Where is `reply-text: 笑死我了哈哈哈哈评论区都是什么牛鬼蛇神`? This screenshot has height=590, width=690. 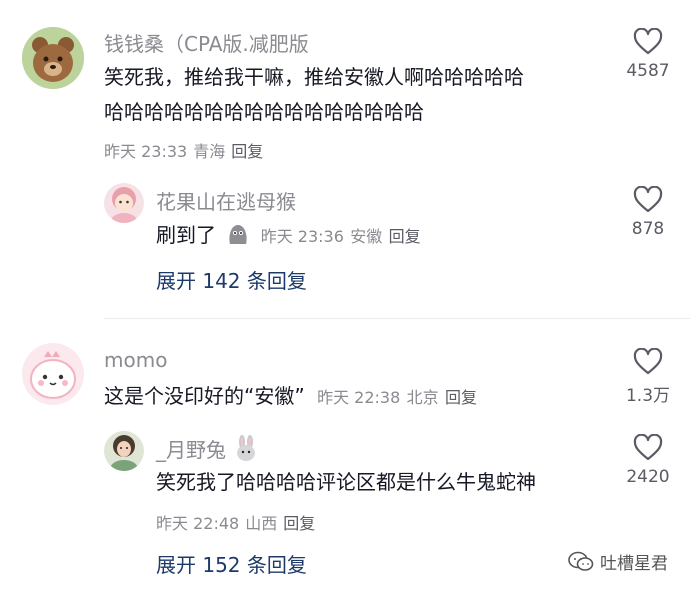 reply-text: 笑死我了哈哈哈哈评论区都是什么牛鬼蛇神 is located at coordinates (346, 482).